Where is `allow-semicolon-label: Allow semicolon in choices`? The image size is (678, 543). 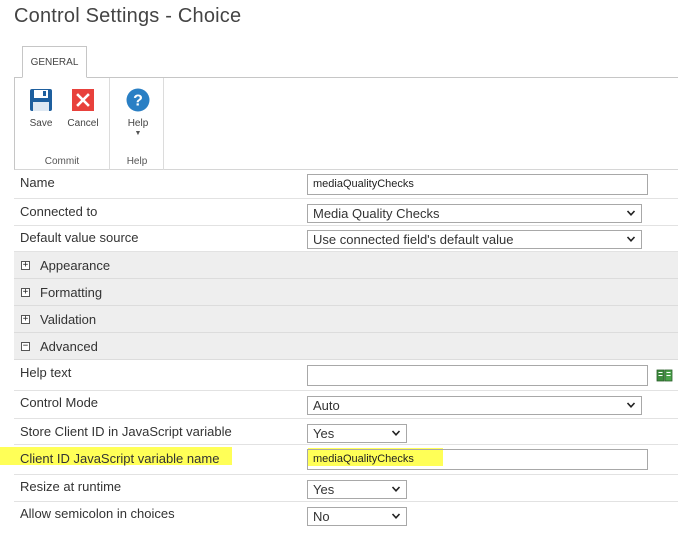
allow-semicolon-label: Allow semicolon in choices is located at coordinates (97, 513).